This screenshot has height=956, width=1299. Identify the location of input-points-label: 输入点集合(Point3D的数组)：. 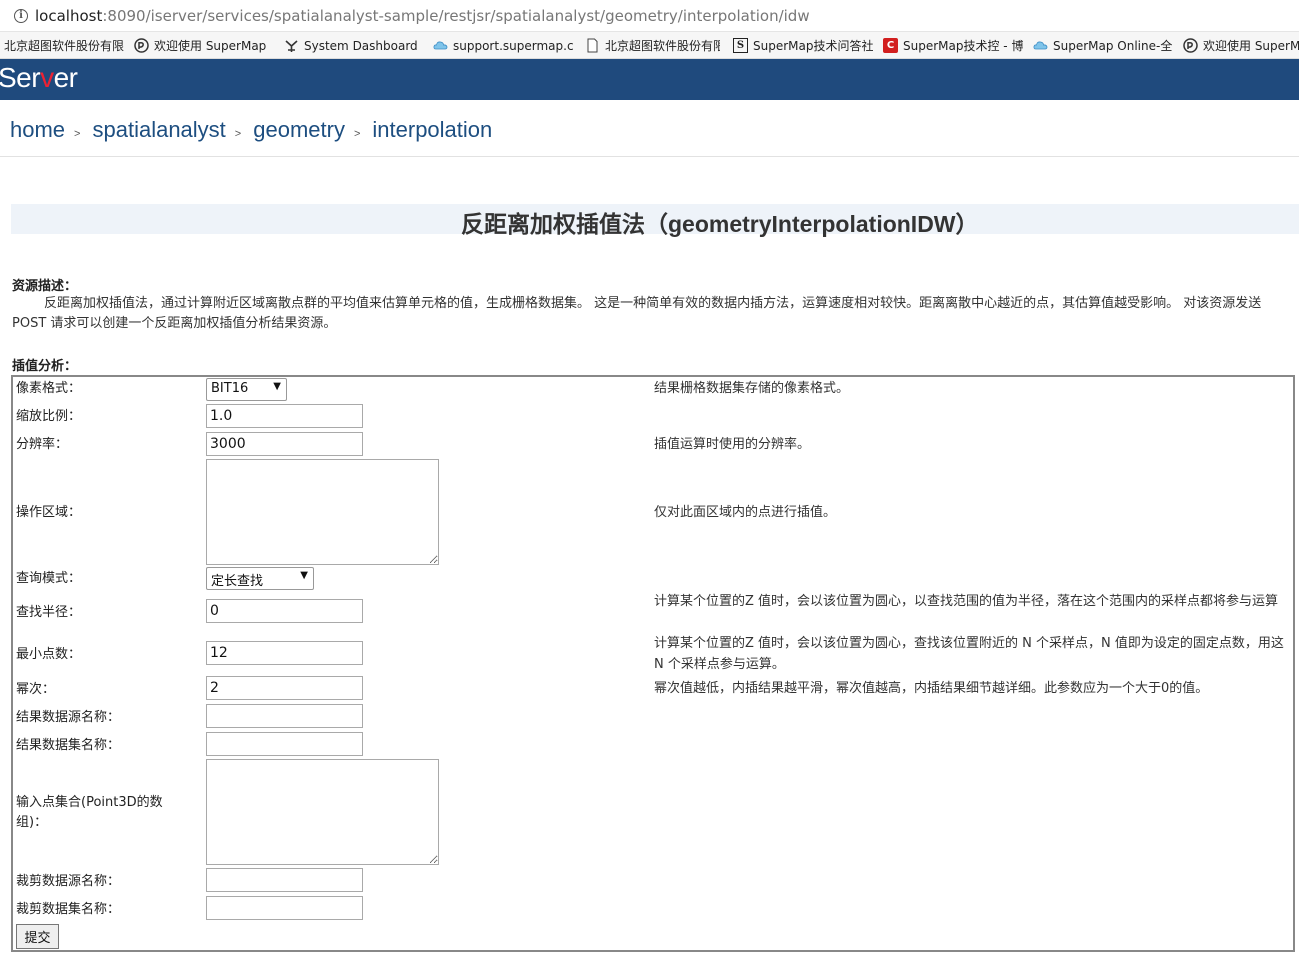
(89, 812).